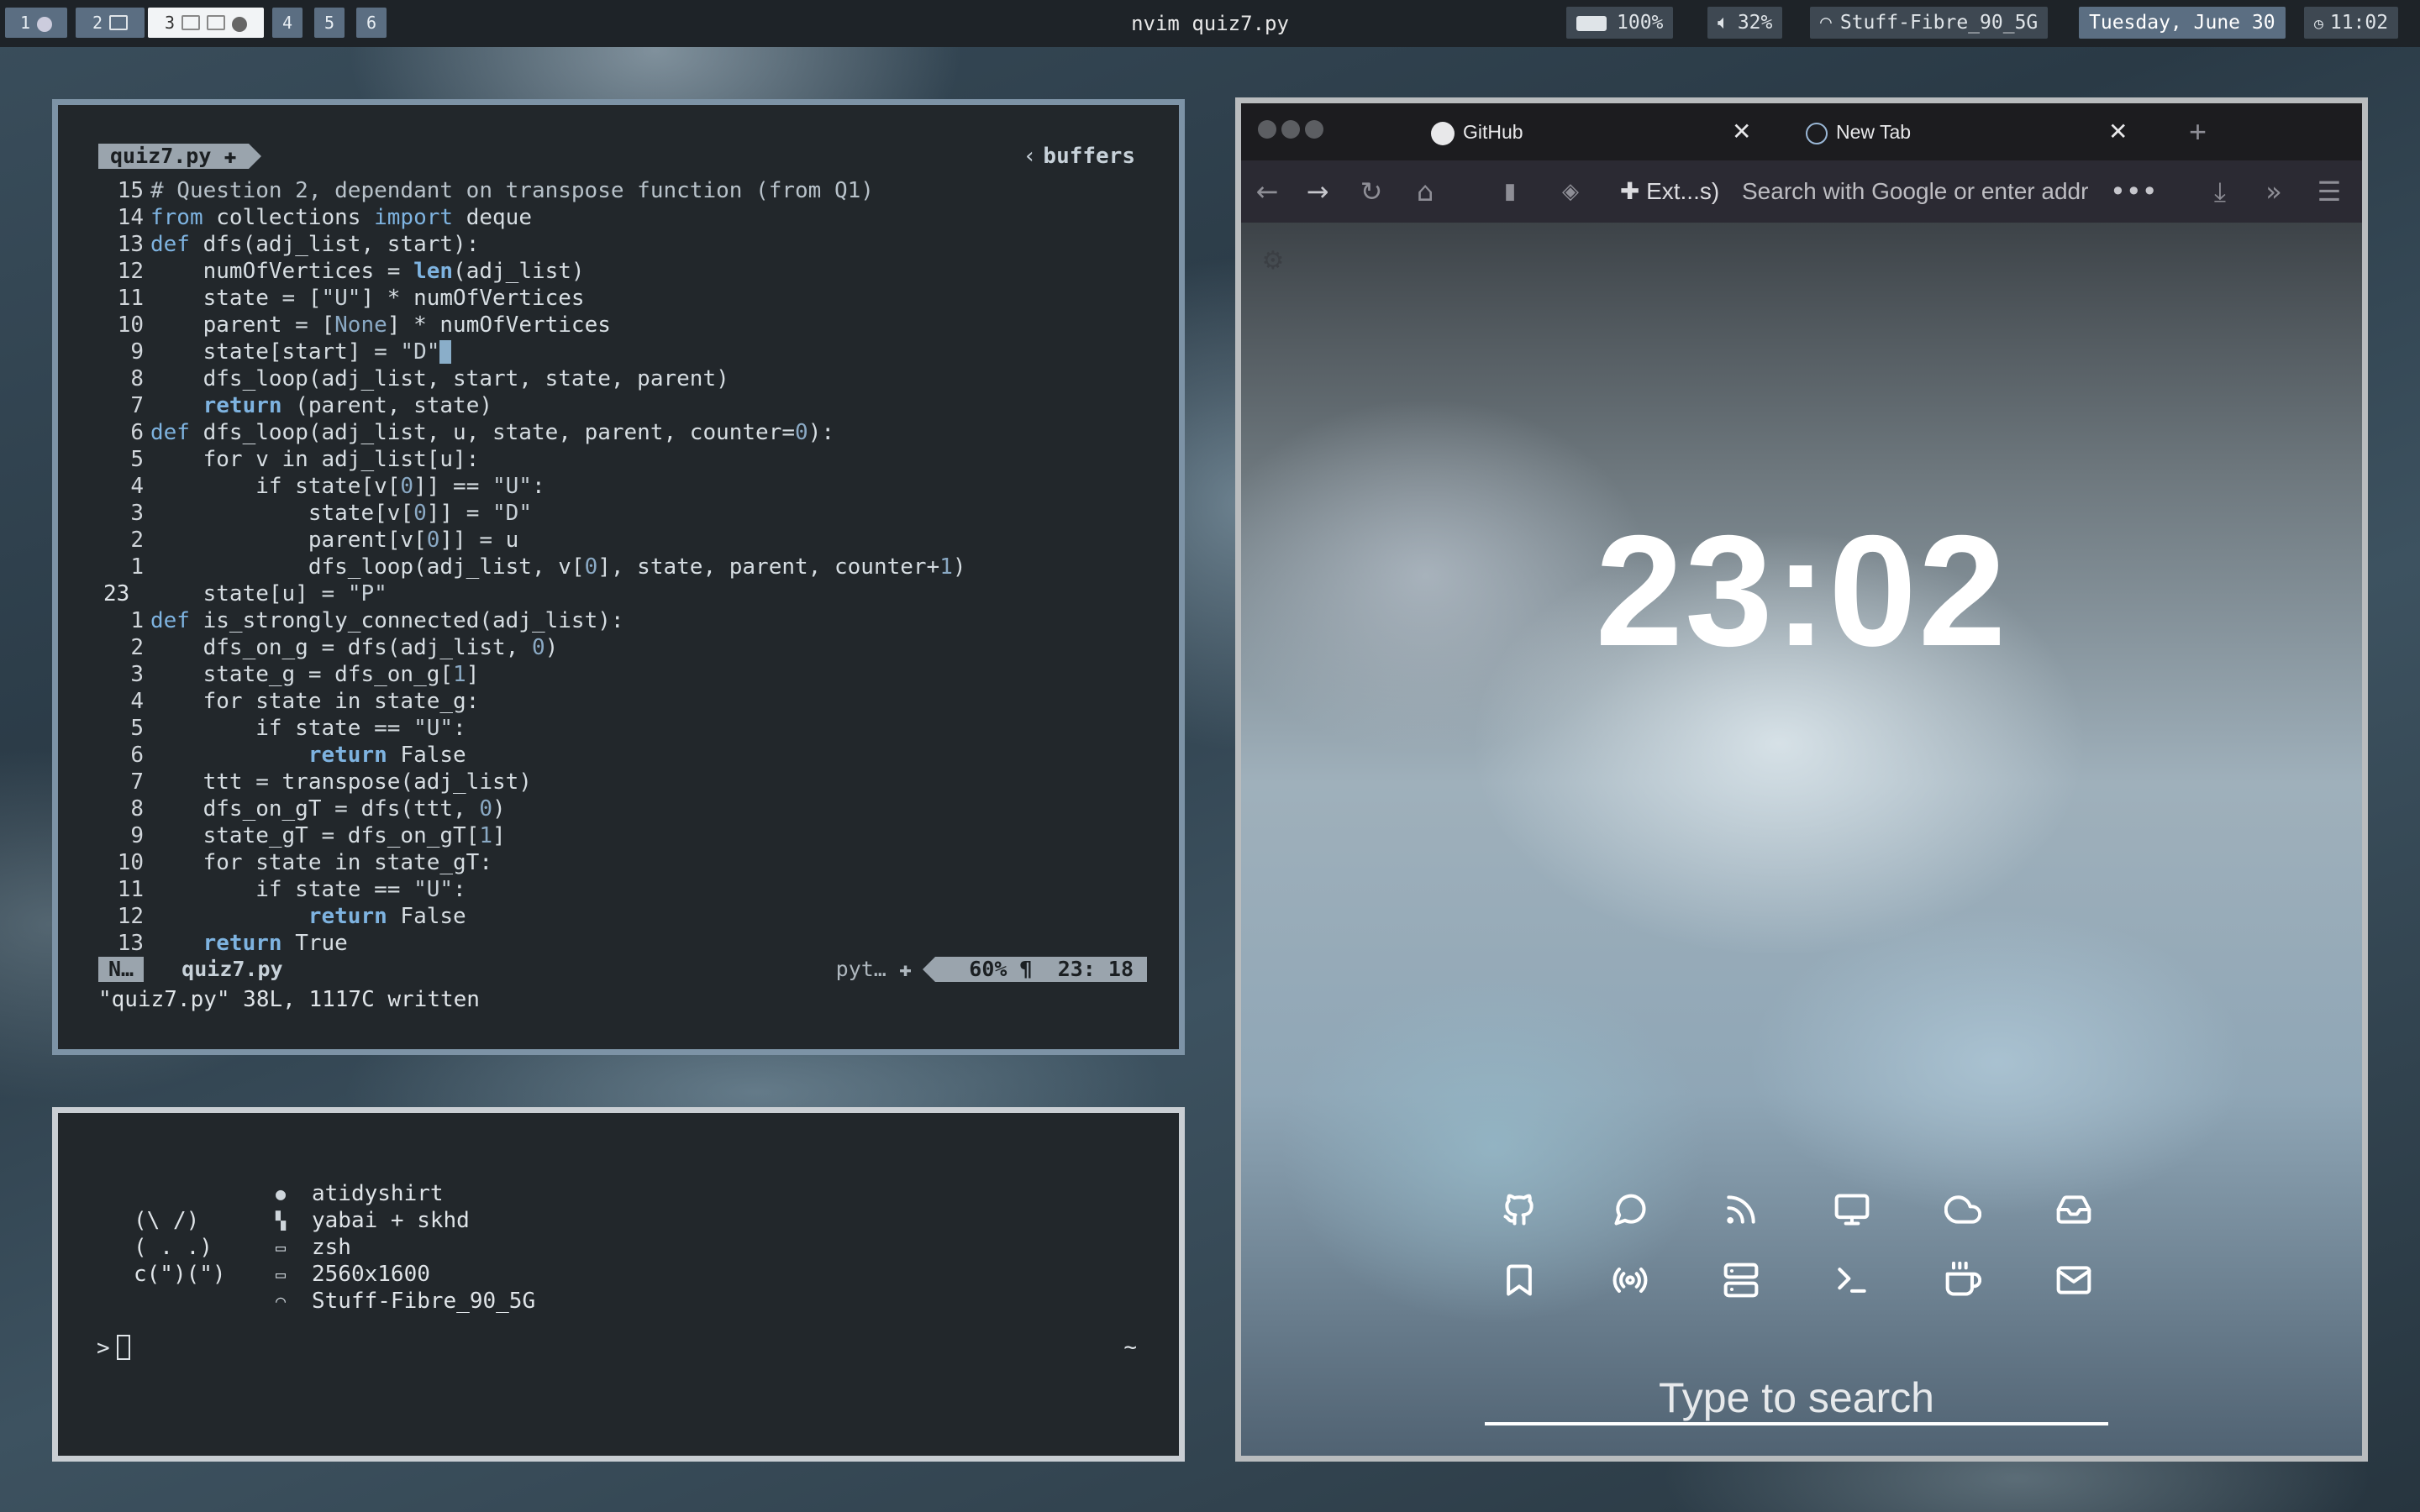  What do you see at coordinates (2329, 191) in the screenshot?
I see `menu-icon: ☰` at bounding box center [2329, 191].